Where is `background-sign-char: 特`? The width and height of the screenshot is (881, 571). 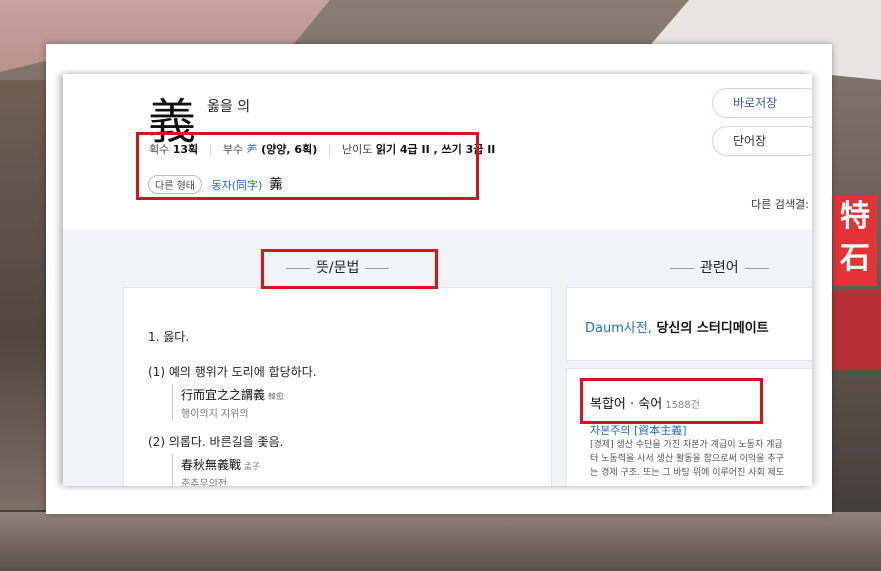
background-sign-char: 特 is located at coordinates (855, 216).